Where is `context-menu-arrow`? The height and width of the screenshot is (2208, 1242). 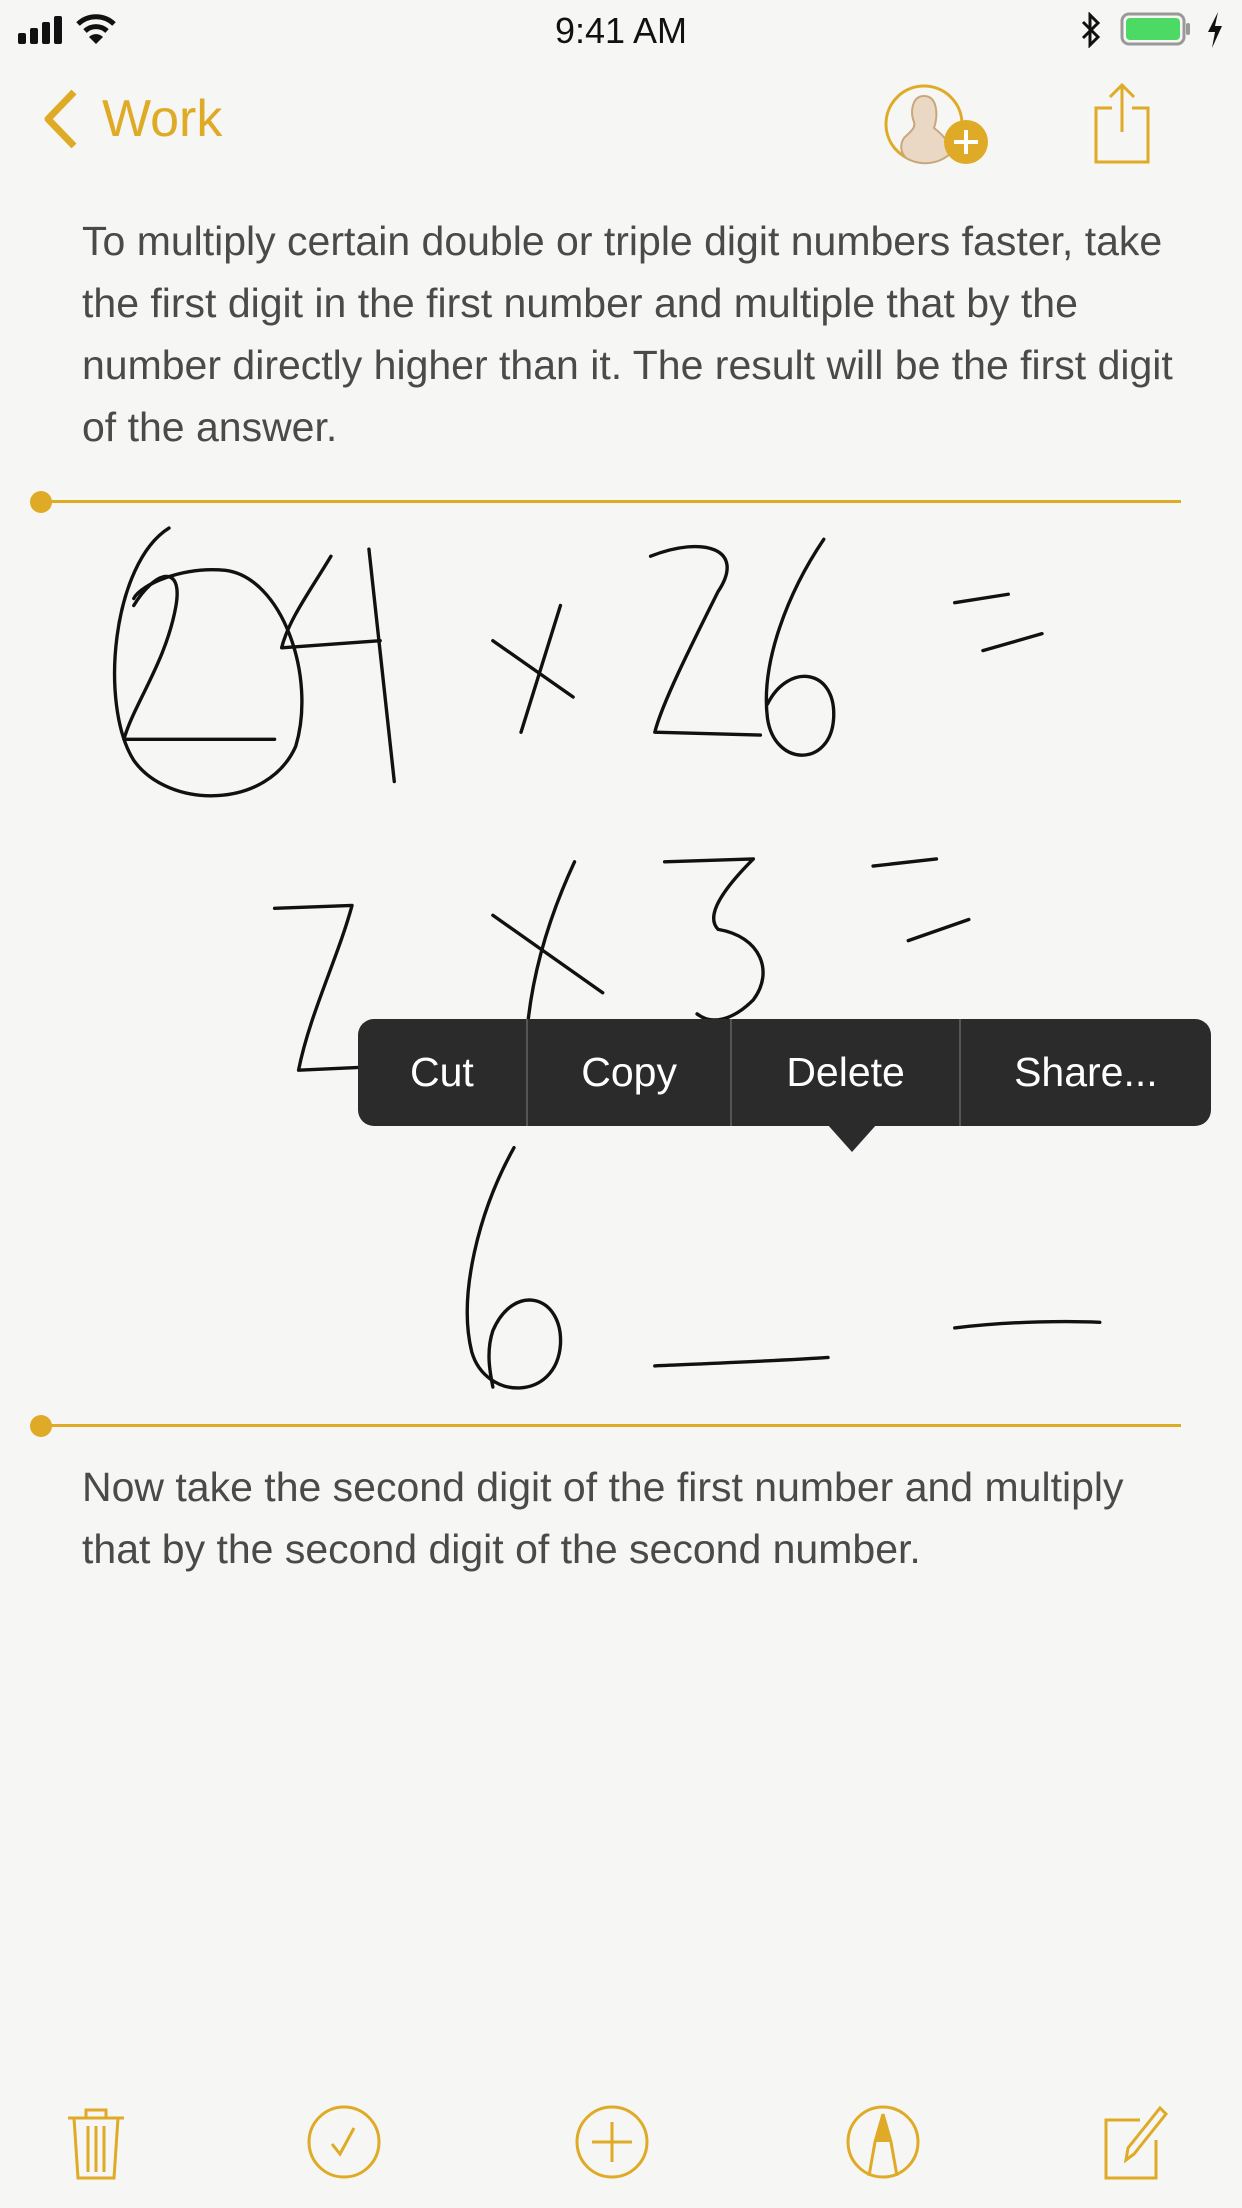
context-menu-arrow is located at coordinates (852, 1138).